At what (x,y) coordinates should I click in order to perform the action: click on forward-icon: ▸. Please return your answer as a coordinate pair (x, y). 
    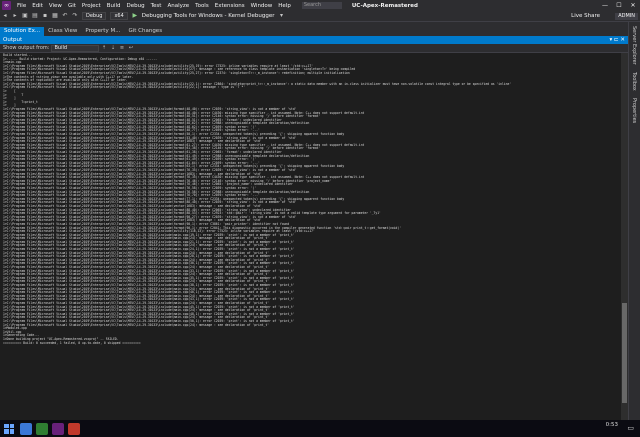
    Looking at the image, I should click on (15, 16).